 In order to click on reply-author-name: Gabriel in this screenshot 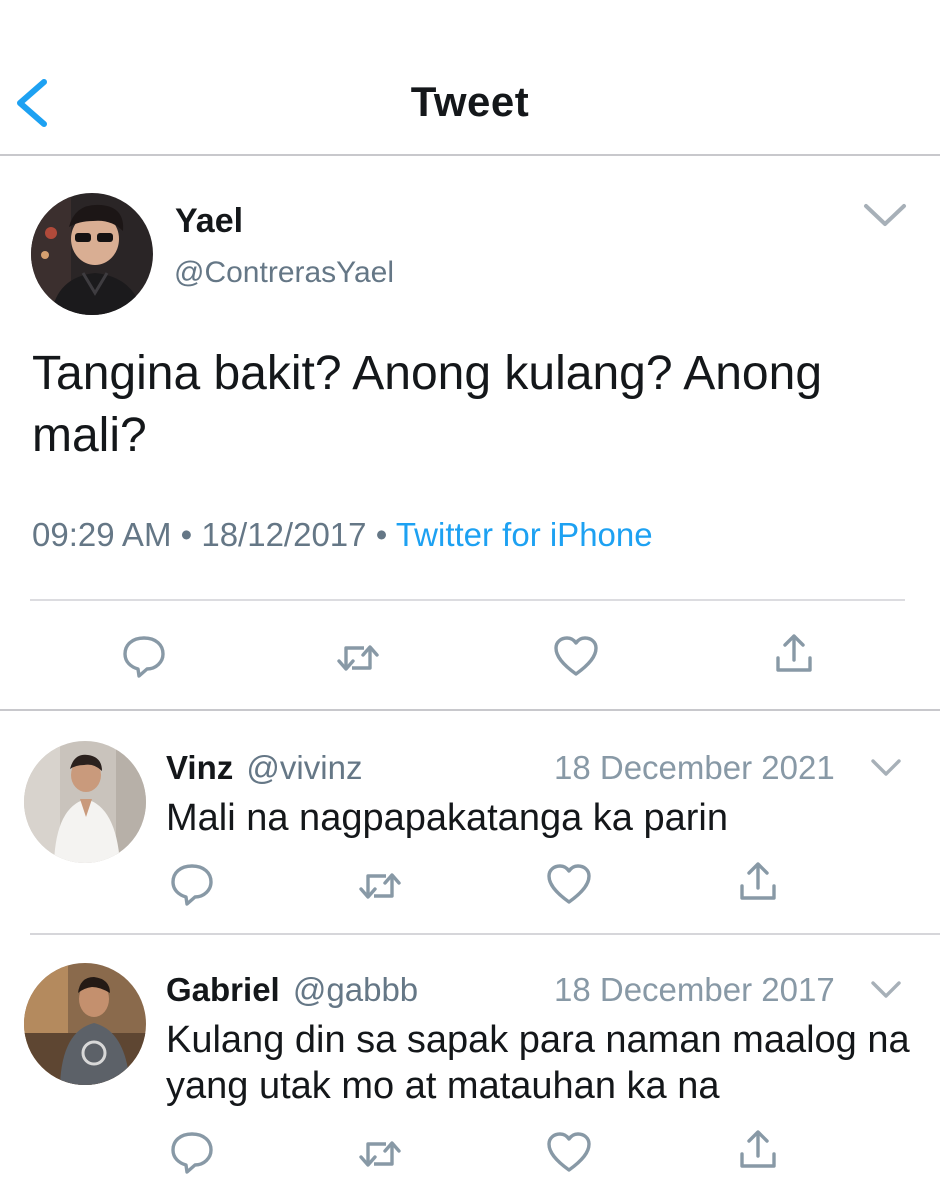, I will do `click(223, 989)`.